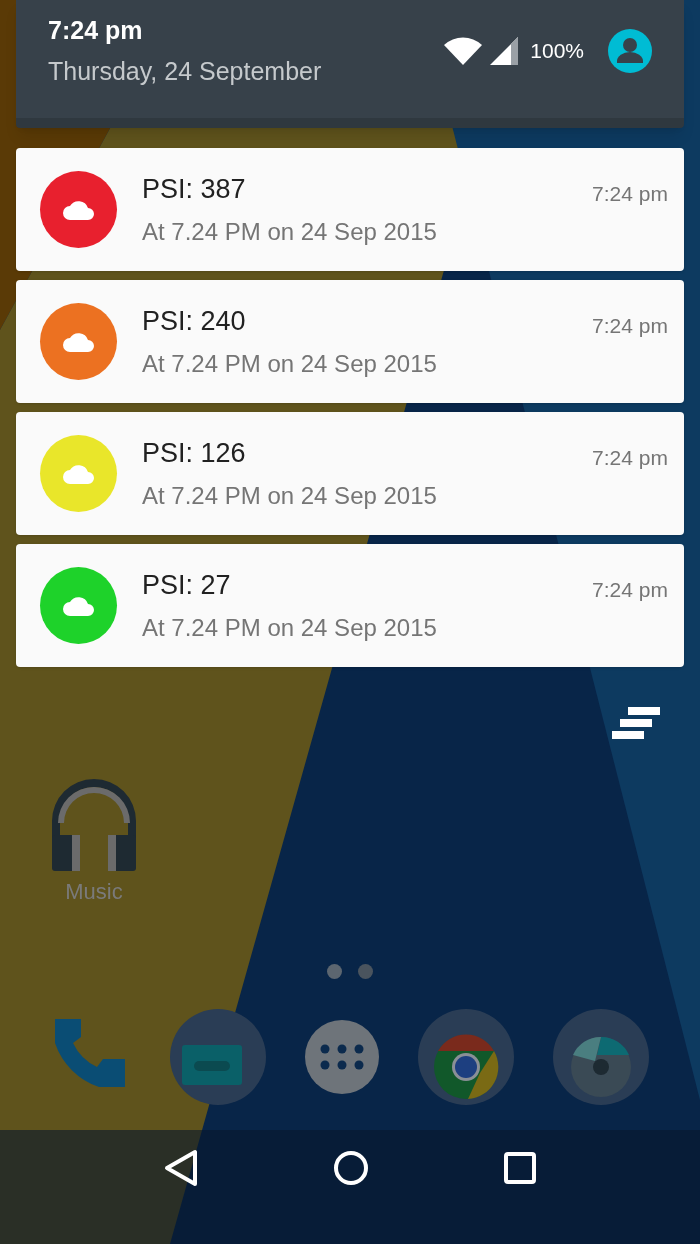 Image resolution: width=700 pixels, height=1244 pixels. What do you see at coordinates (465, 1057) in the screenshot?
I see `chrome-icon` at bounding box center [465, 1057].